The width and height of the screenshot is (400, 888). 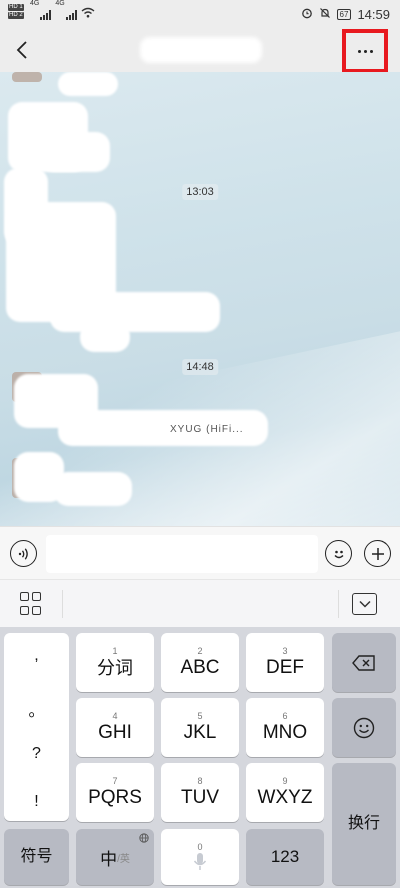 What do you see at coordinates (359, 51) in the screenshot?
I see `more-dots-icon` at bounding box center [359, 51].